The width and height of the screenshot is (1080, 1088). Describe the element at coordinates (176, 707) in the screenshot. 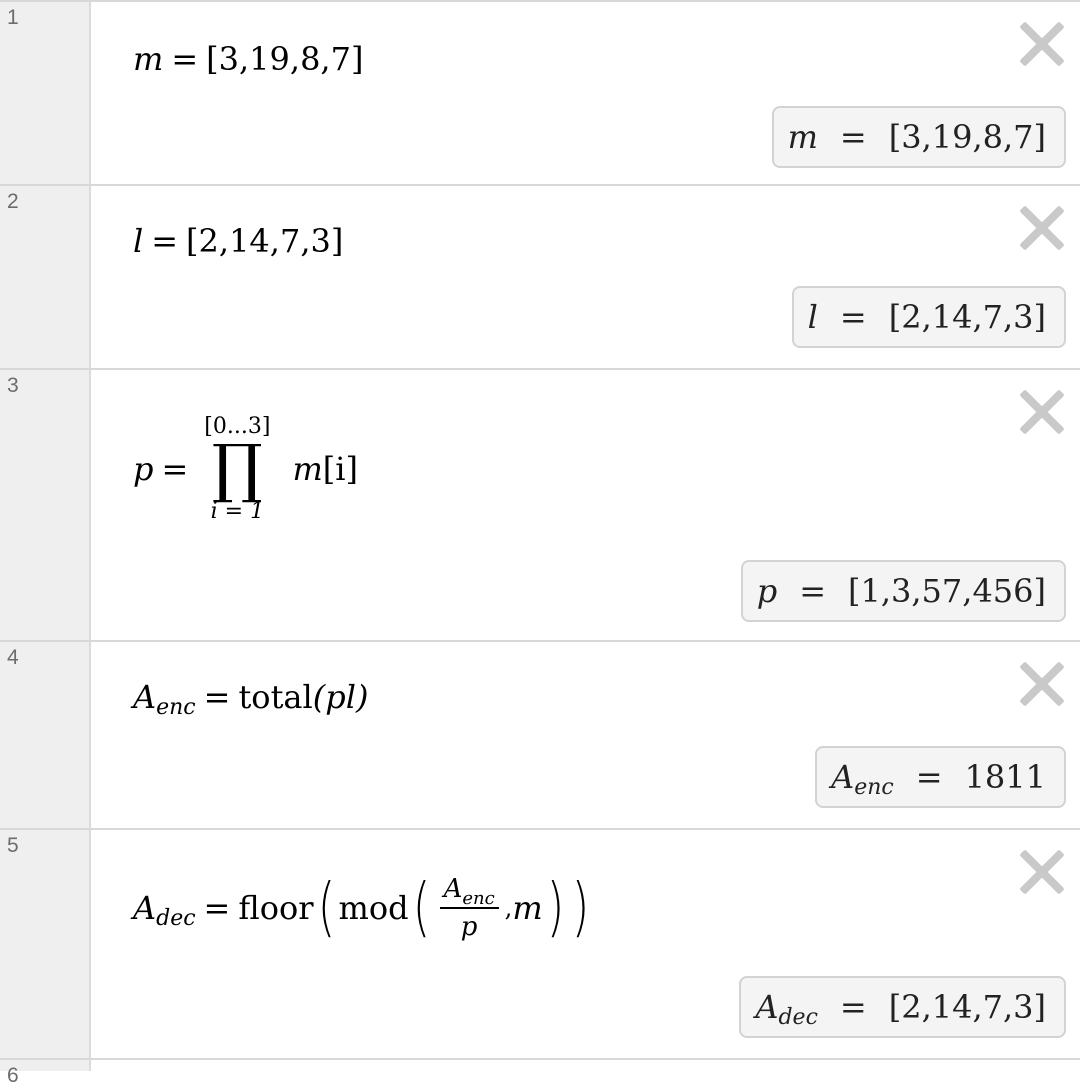

I see `lhs-subscript: enc` at that location.